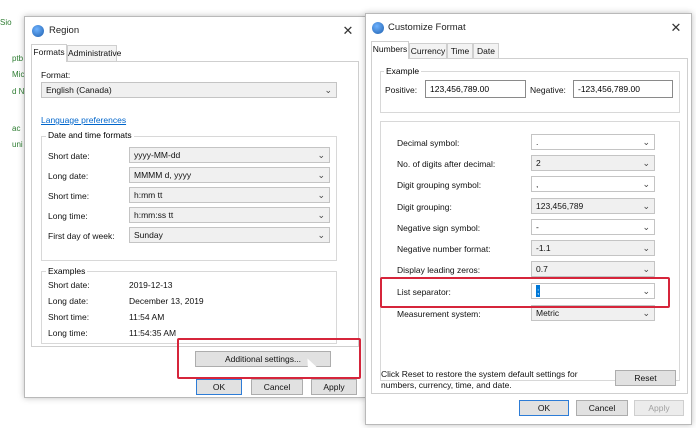  What do you see at coordinates (403, 71) in the screenshot?
I see `example-group-label: Example` at bounding box center [403, 71].